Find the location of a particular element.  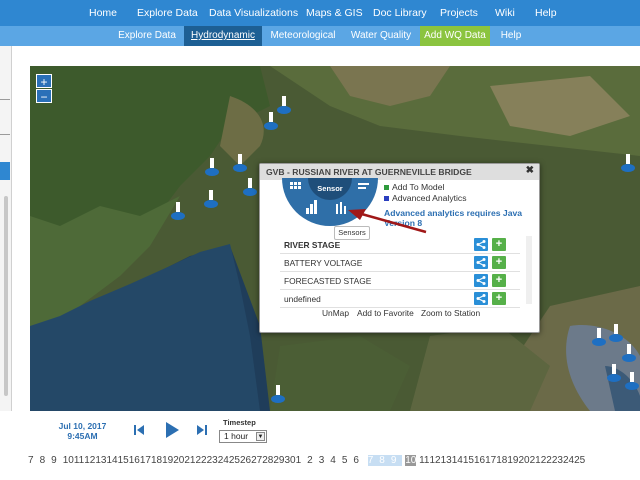

day-number: 26 is located at coordinates (245, 460).